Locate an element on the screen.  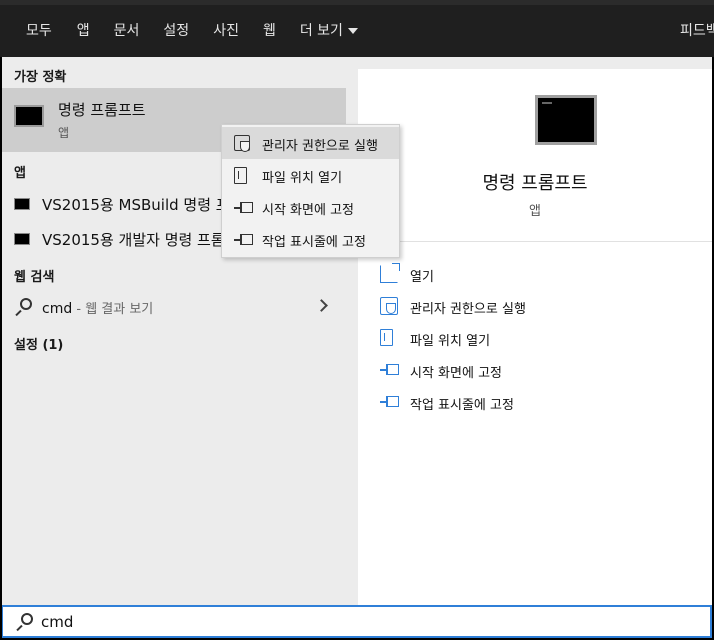
action-label: 관리자 권한으로 실행 is located at coordinates (468, 309).